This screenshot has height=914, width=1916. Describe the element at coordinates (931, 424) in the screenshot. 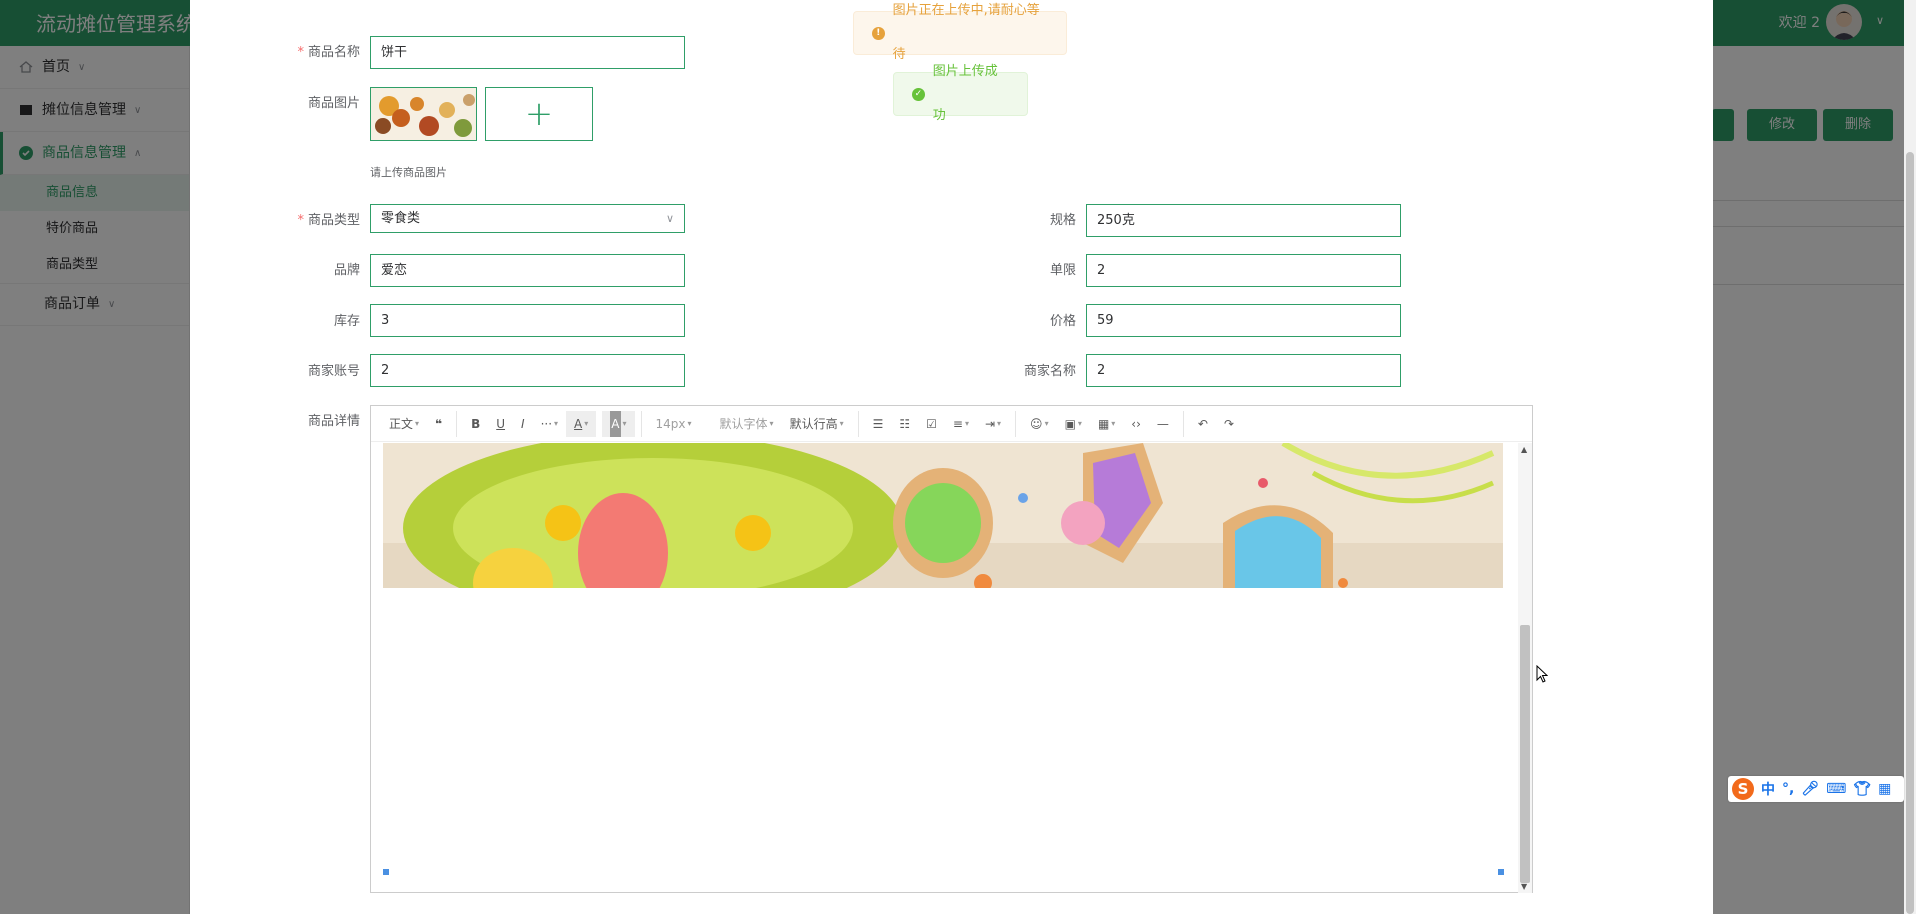

I see `todo-icon: ☑` at that location.